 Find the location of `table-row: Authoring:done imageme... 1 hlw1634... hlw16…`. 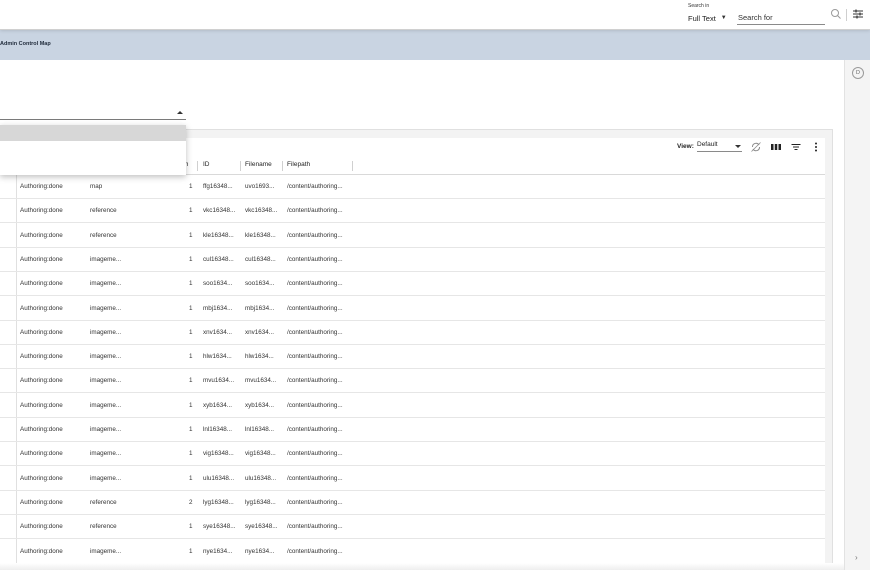

table-row: Authoring:done imageme... 1 hlw1634... hlw16… is located at coordinates (412, 357).